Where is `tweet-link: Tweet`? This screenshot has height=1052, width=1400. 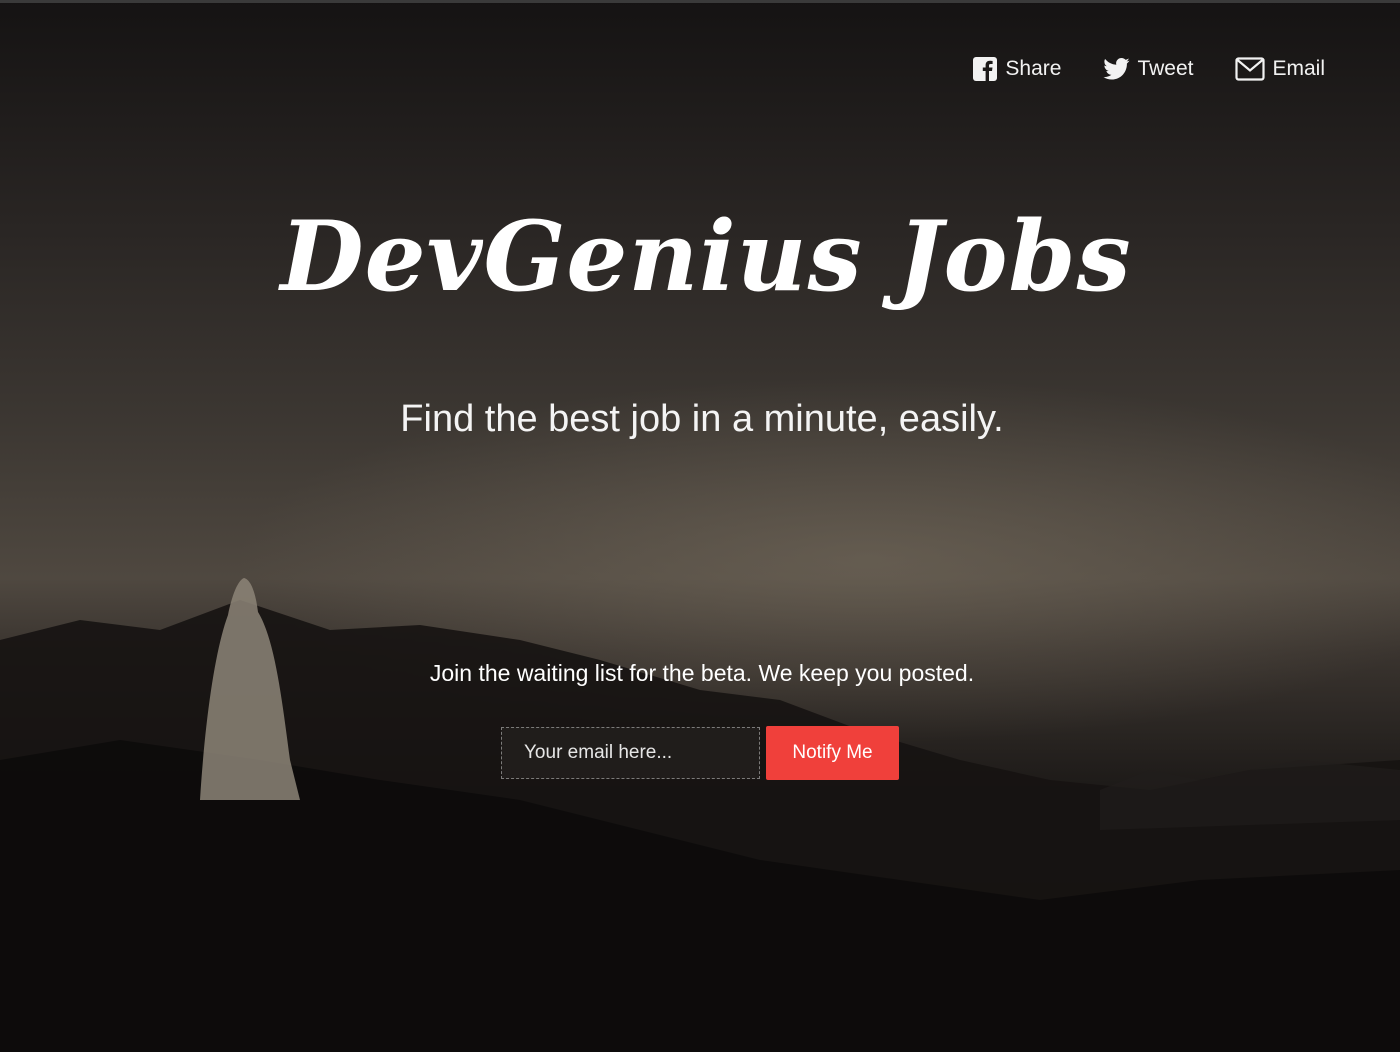 tweet-link: Tweet is located at coordinates (1148, 69).